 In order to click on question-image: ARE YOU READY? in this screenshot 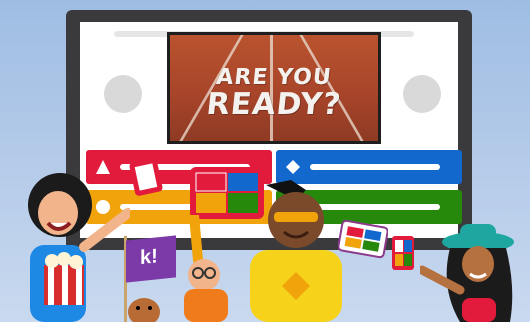, I will do `click(274, 88)`.